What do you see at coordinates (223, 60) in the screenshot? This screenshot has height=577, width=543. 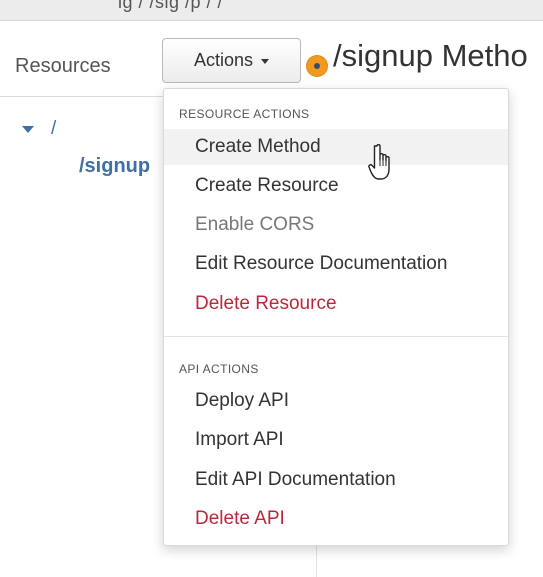 I see `actions-button-label: Actions` at bounding box center [223, 60].